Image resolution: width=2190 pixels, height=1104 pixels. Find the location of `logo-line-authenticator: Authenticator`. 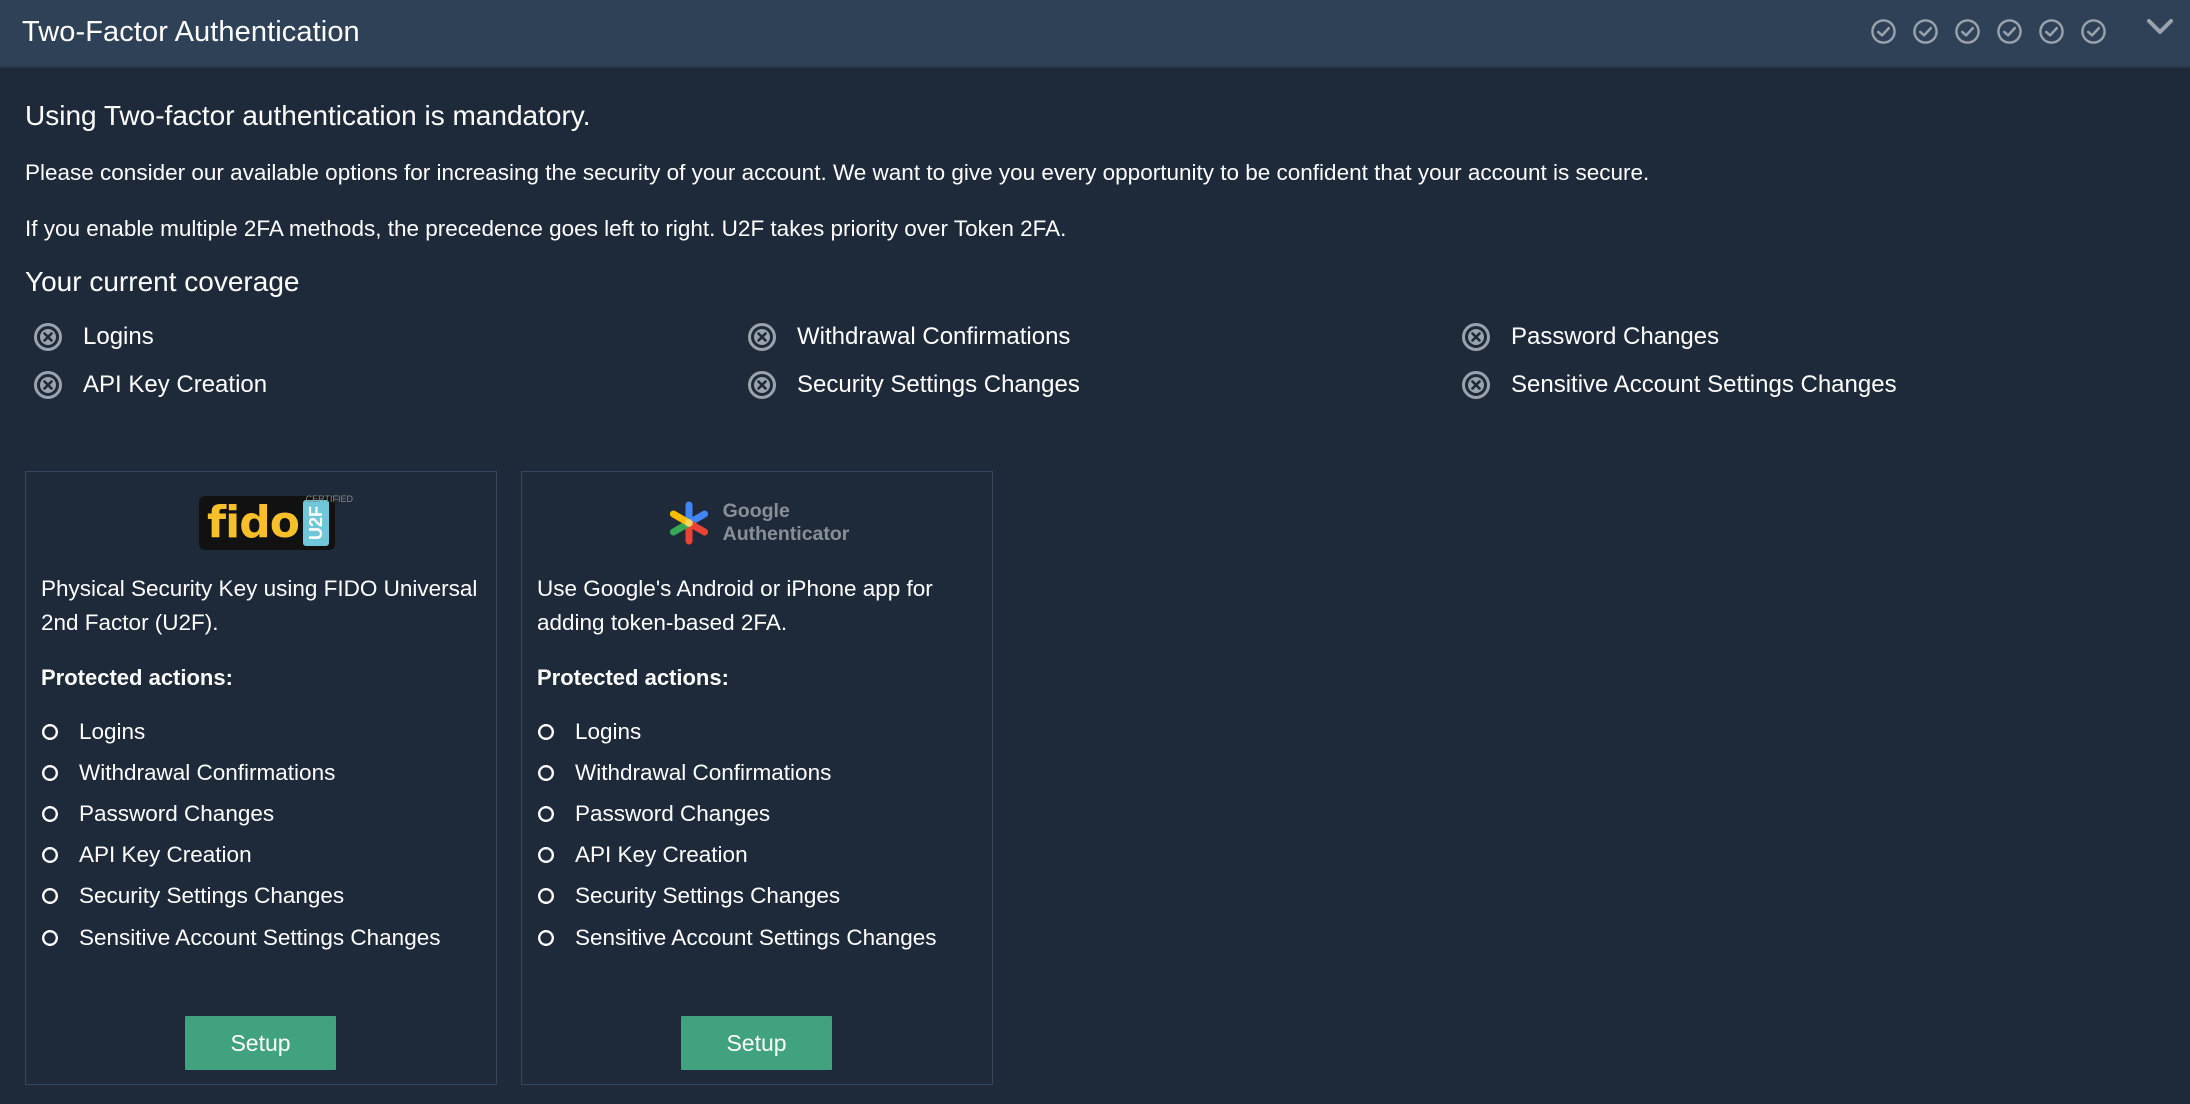

logo-line-authenticator: Authenticator is located at coordinates (786, 534).